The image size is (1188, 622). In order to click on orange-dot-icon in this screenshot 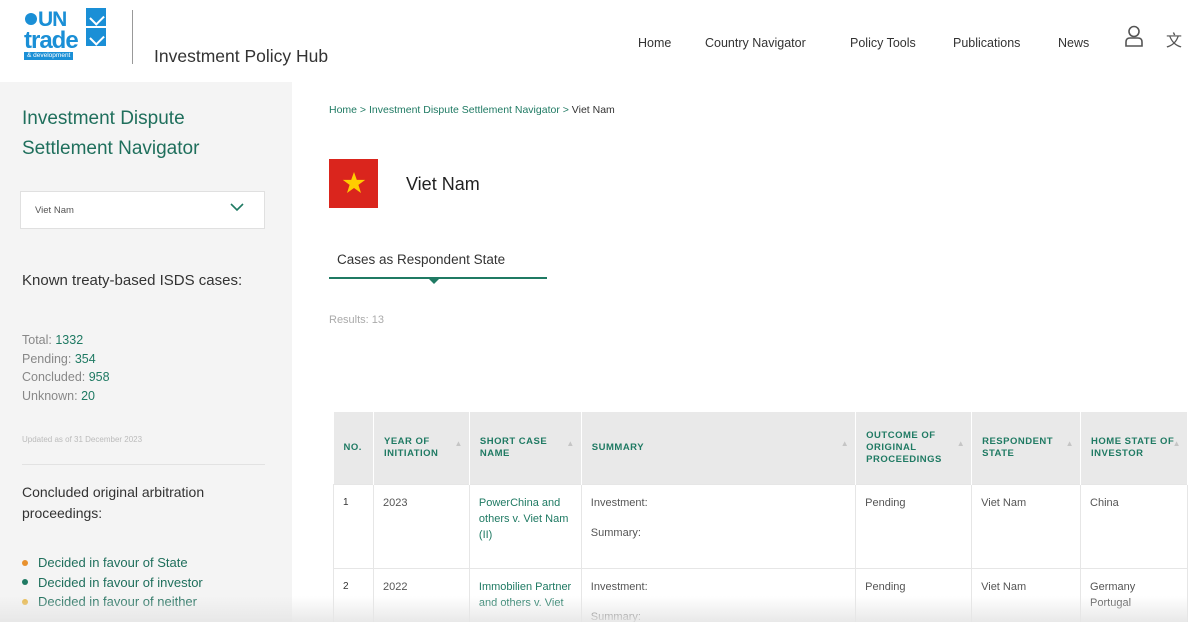, I will do `click(25, 562)`.